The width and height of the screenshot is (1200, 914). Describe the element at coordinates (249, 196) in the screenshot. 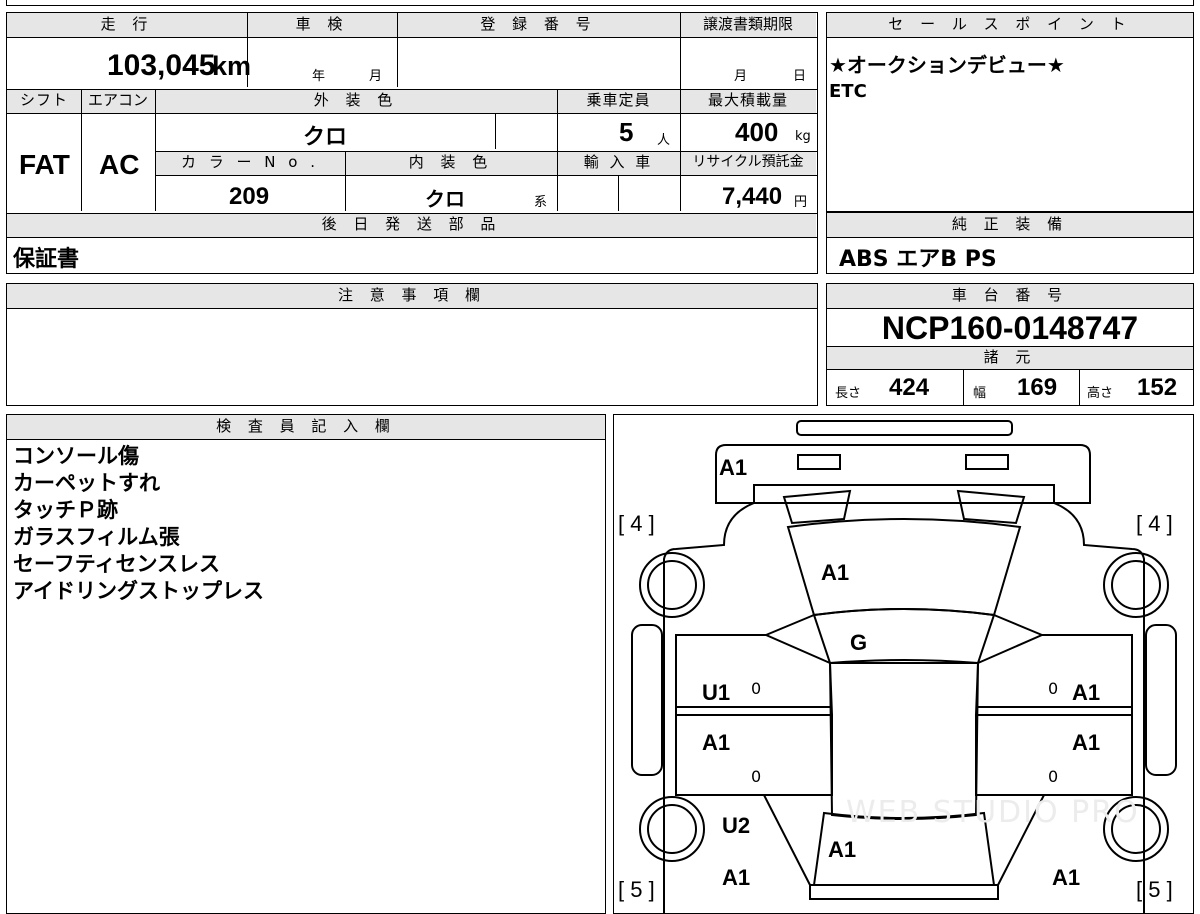

I see `color-no-value: 209` at that location.